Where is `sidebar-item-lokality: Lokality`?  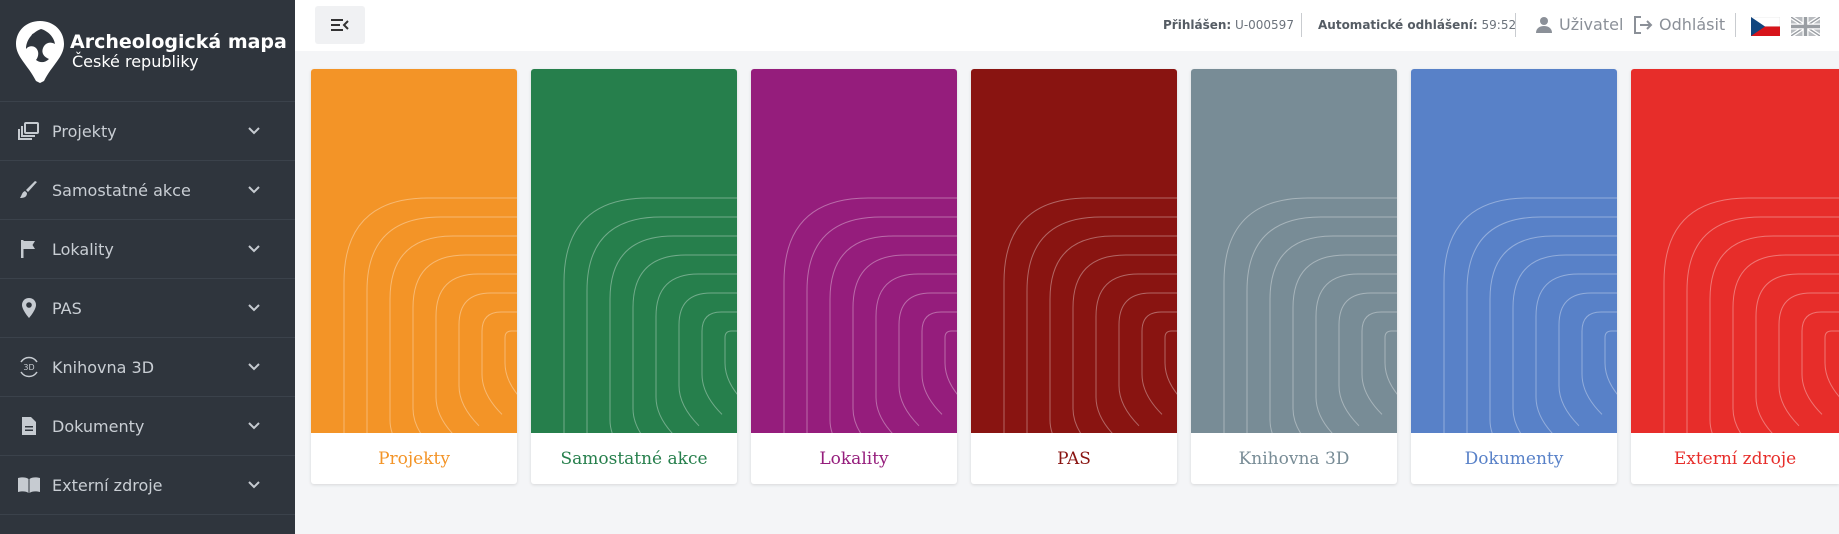 sidebar-item-lokality: Lokality is located at coordinates (147, 249).